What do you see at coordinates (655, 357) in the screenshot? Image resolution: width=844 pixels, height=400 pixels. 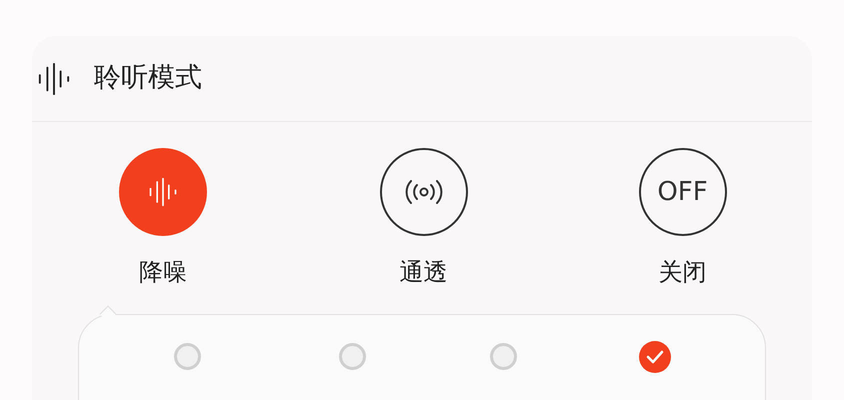 I see `check-icon` at bounding box center [655, 357].